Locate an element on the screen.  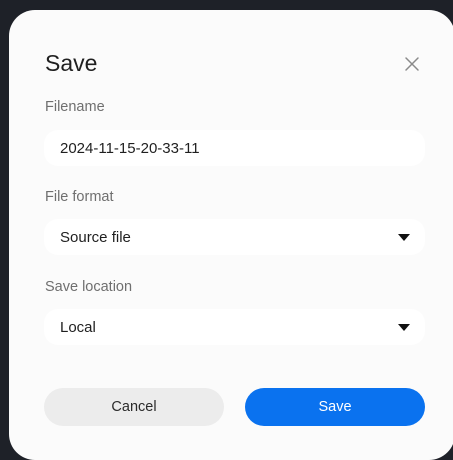
cancel-button: Cancel is located at coordinates (134, 407).